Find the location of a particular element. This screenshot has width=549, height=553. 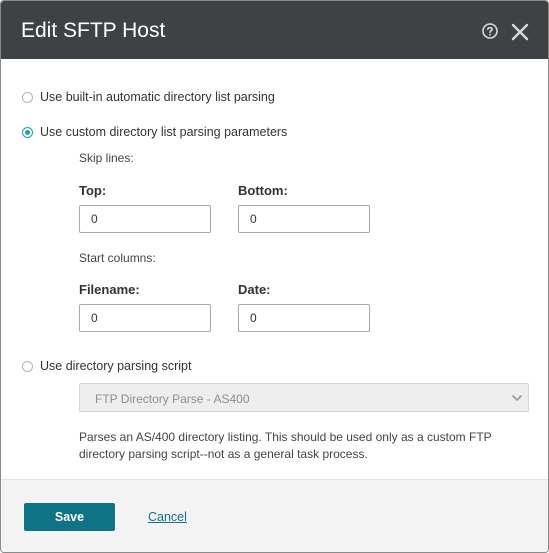

skip-lines-label: Skip lines: is located at coordinates (106, 158).